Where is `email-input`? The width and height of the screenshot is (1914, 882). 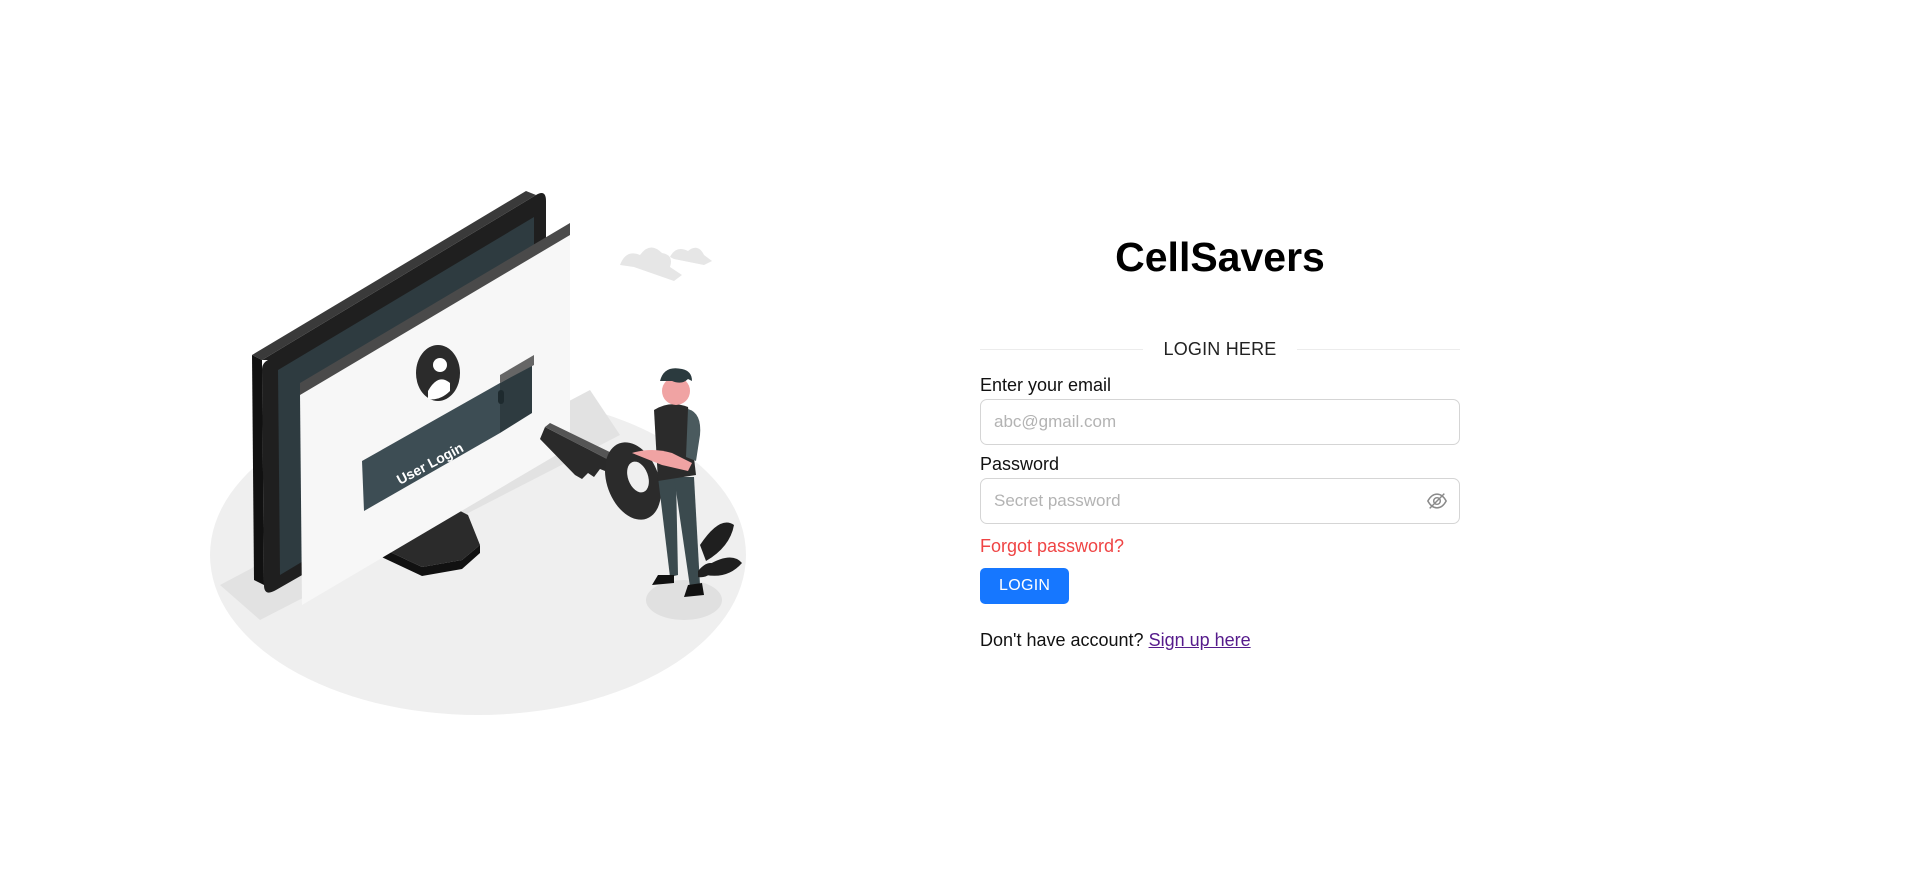 email-input is located at coordinates (1220, 422).